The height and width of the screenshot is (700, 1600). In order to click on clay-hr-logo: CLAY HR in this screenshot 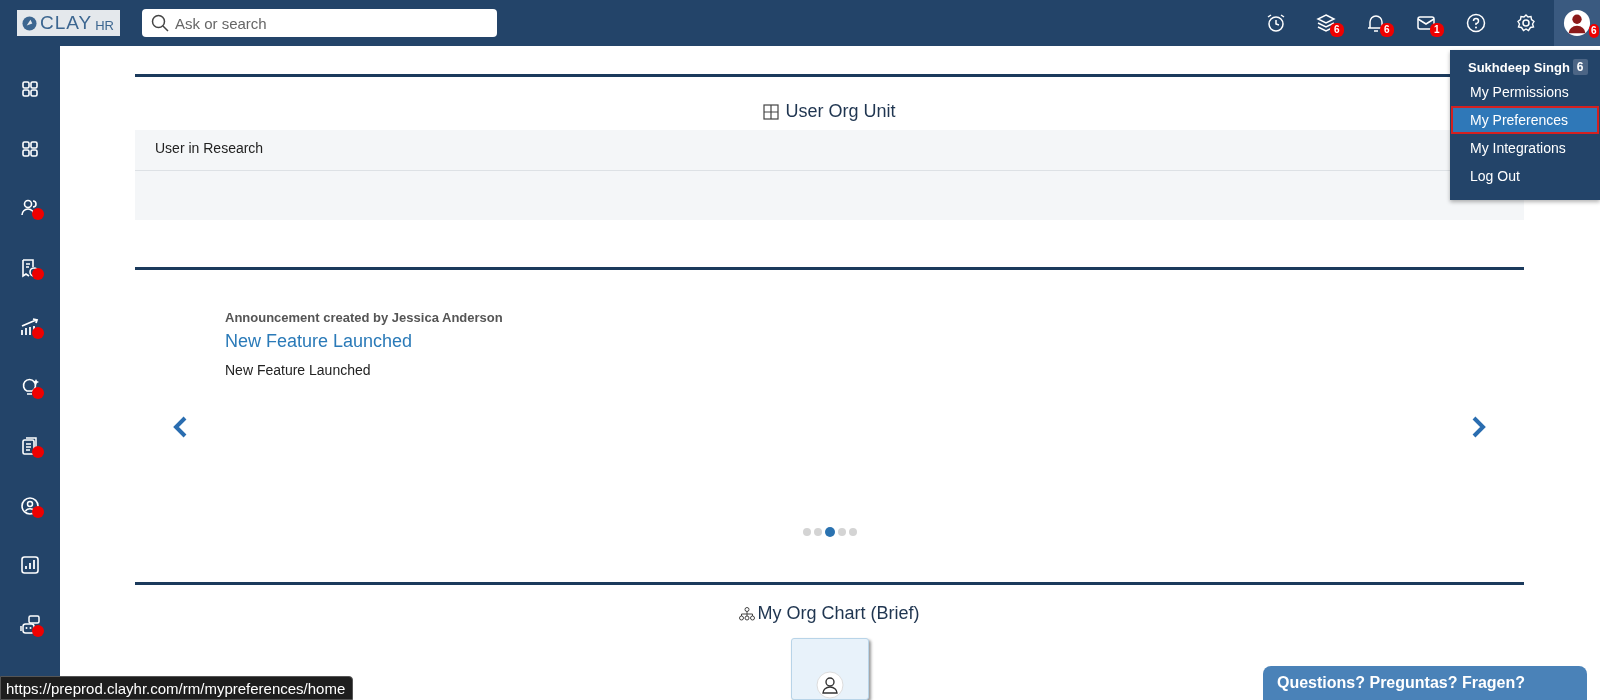, I will do `click(68, 23)`.